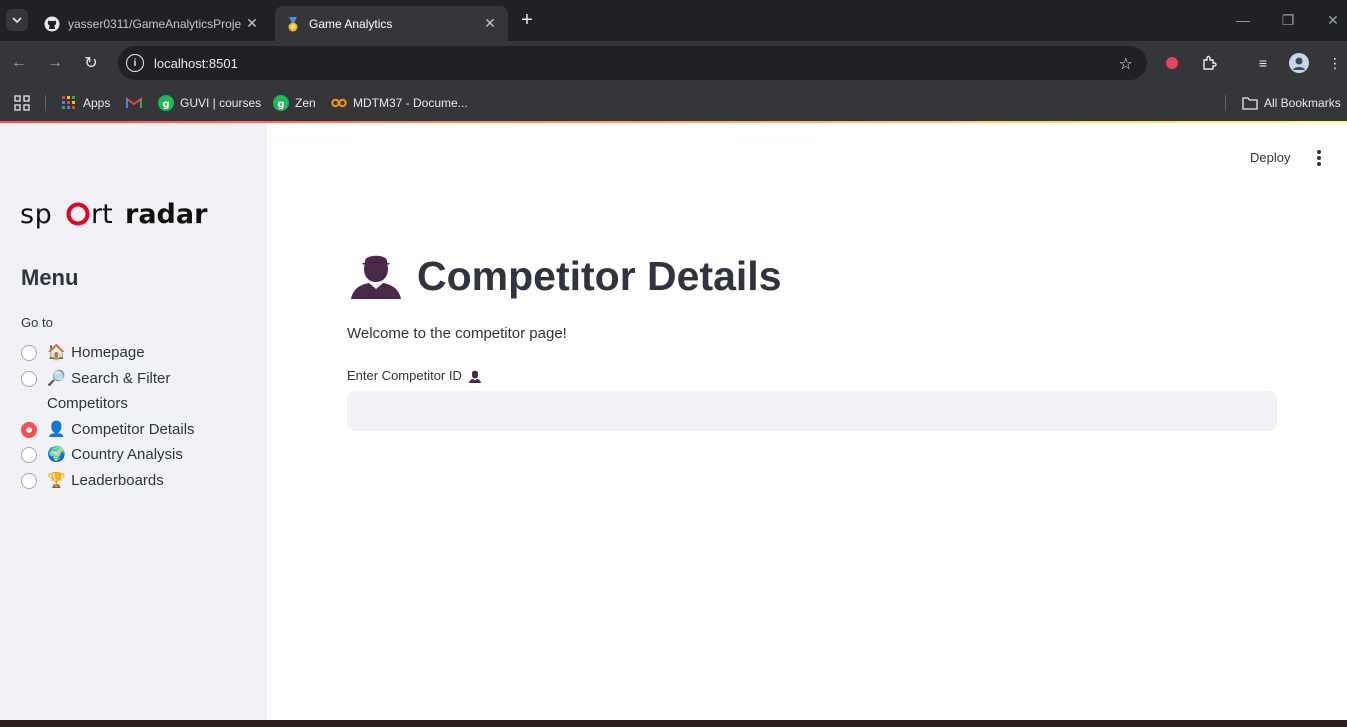  What do you see at coordinates (56, 454) in the screenshot?
I see `globe-icon: 🌍` at bounding box center [56, 454].